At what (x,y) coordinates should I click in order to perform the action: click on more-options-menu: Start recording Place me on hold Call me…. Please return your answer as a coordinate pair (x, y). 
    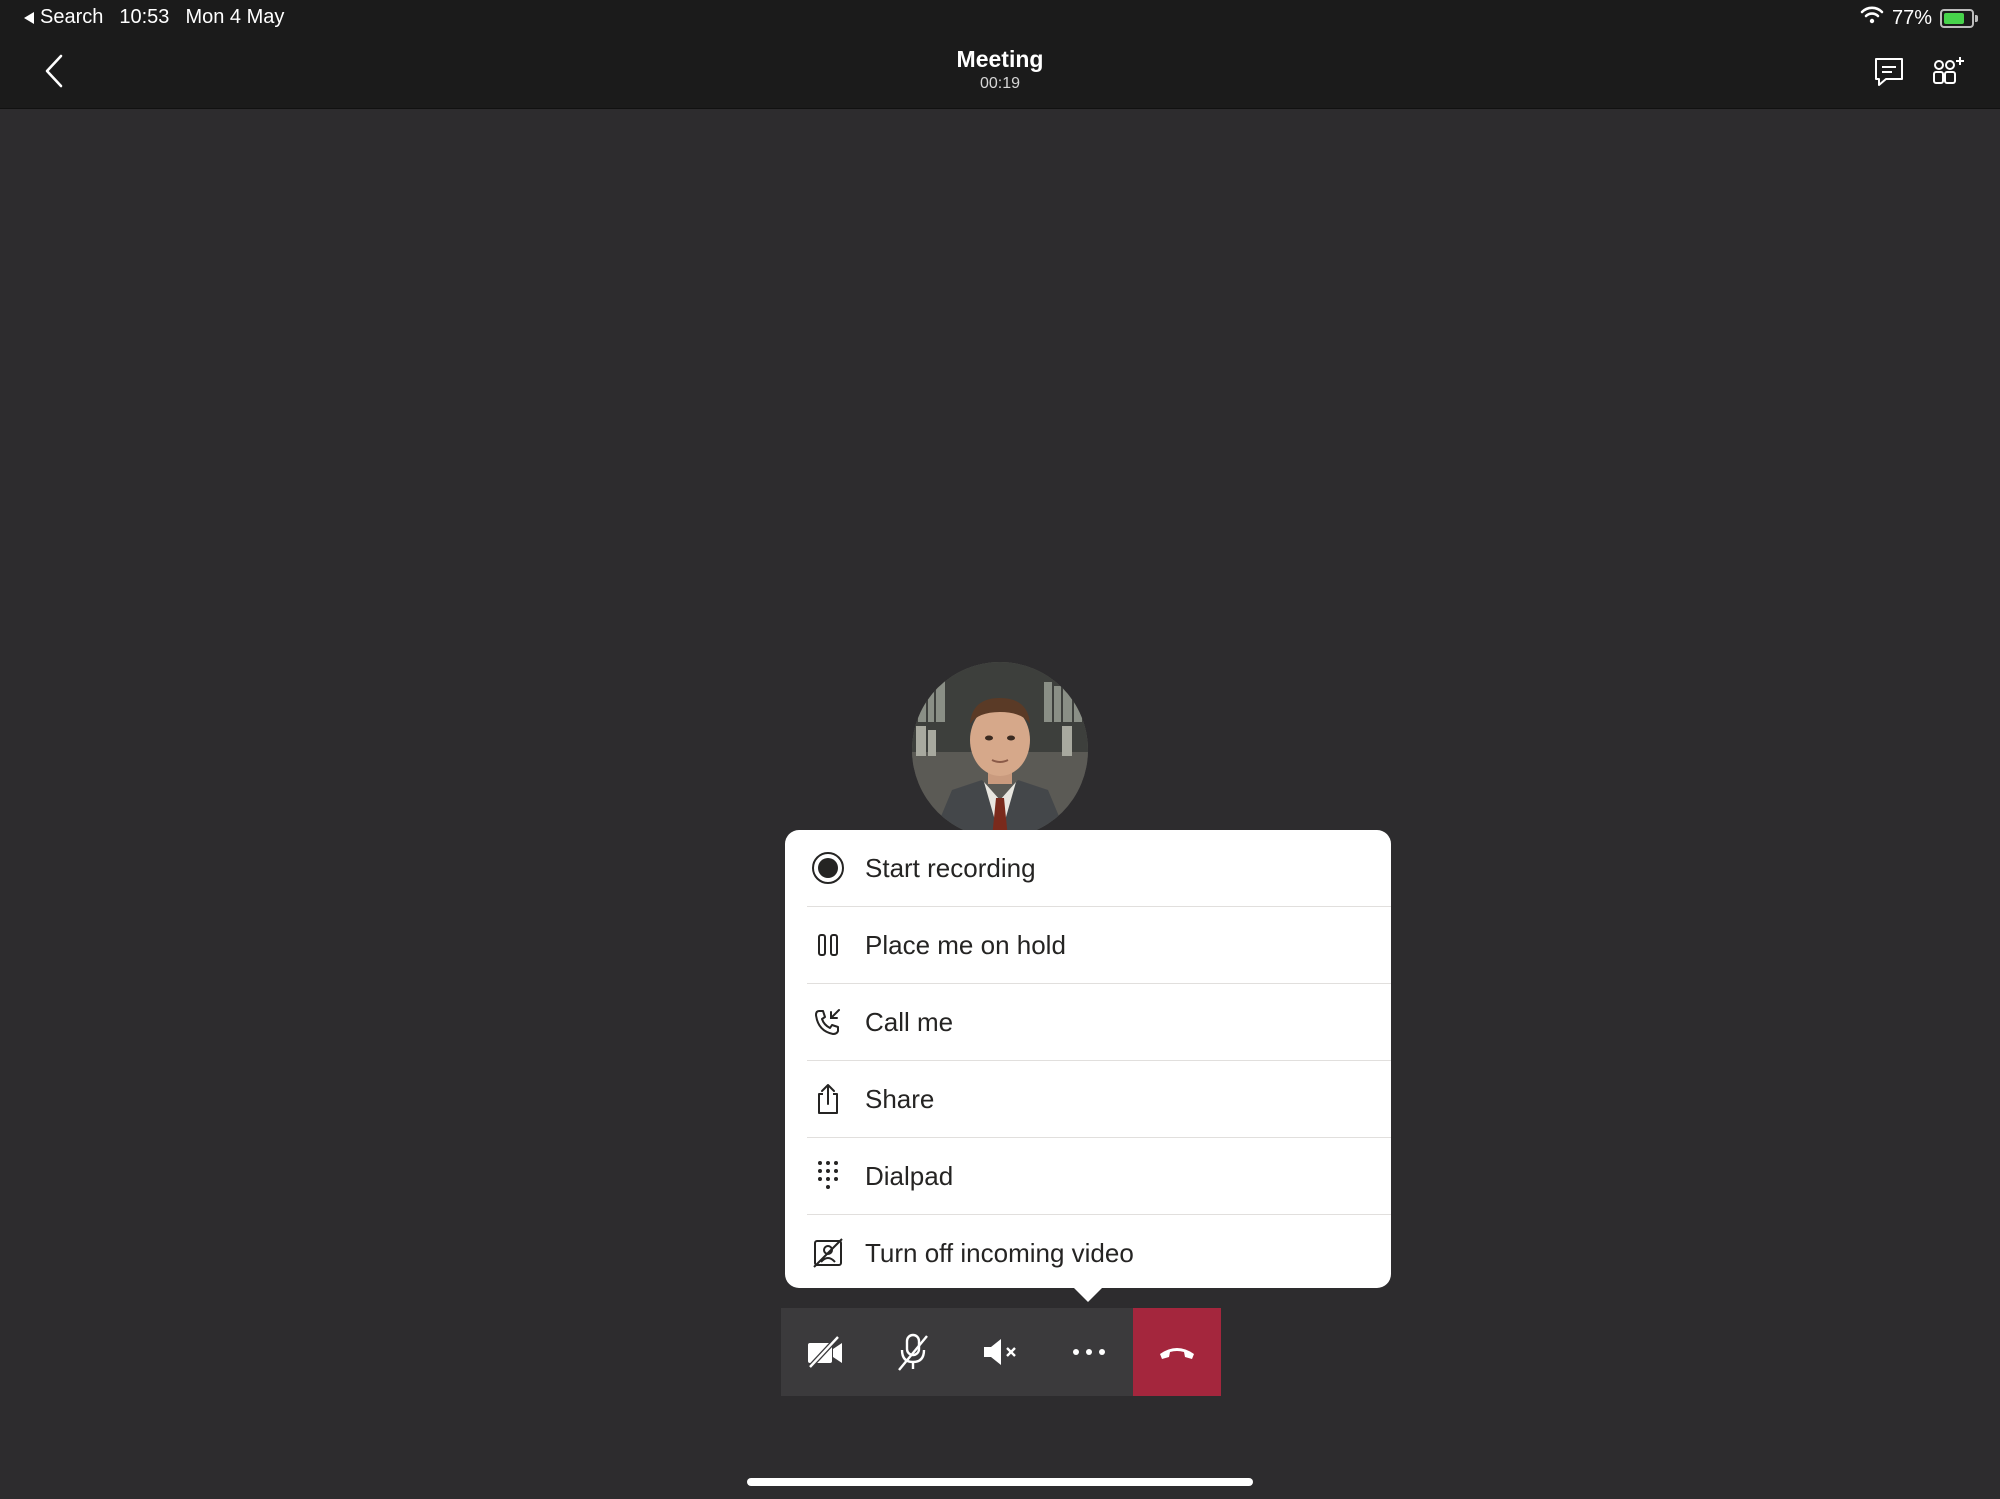
    Looking at the image, I should click on (1088, 1059).